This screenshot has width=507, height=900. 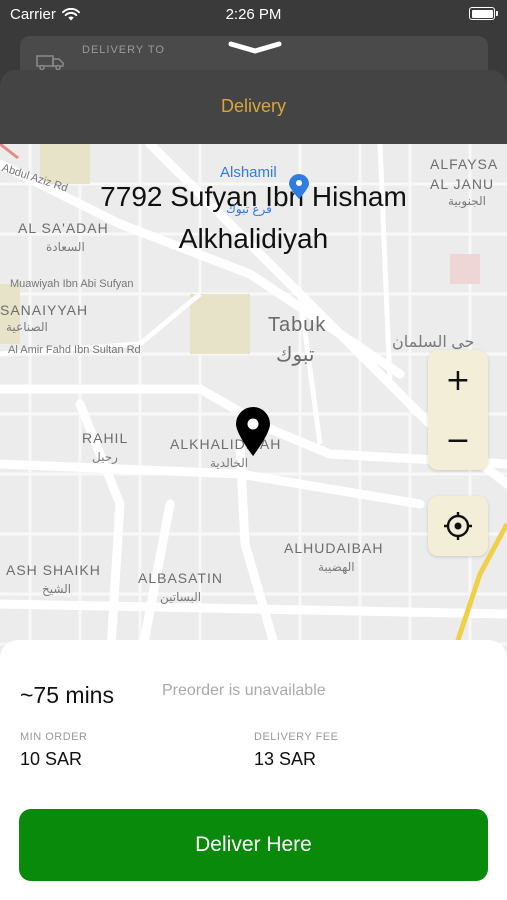 What do you see at coordinates (458, 440) in the screenshot?
I see `zoom-out-icon: −` at bounding box center [458, 440].